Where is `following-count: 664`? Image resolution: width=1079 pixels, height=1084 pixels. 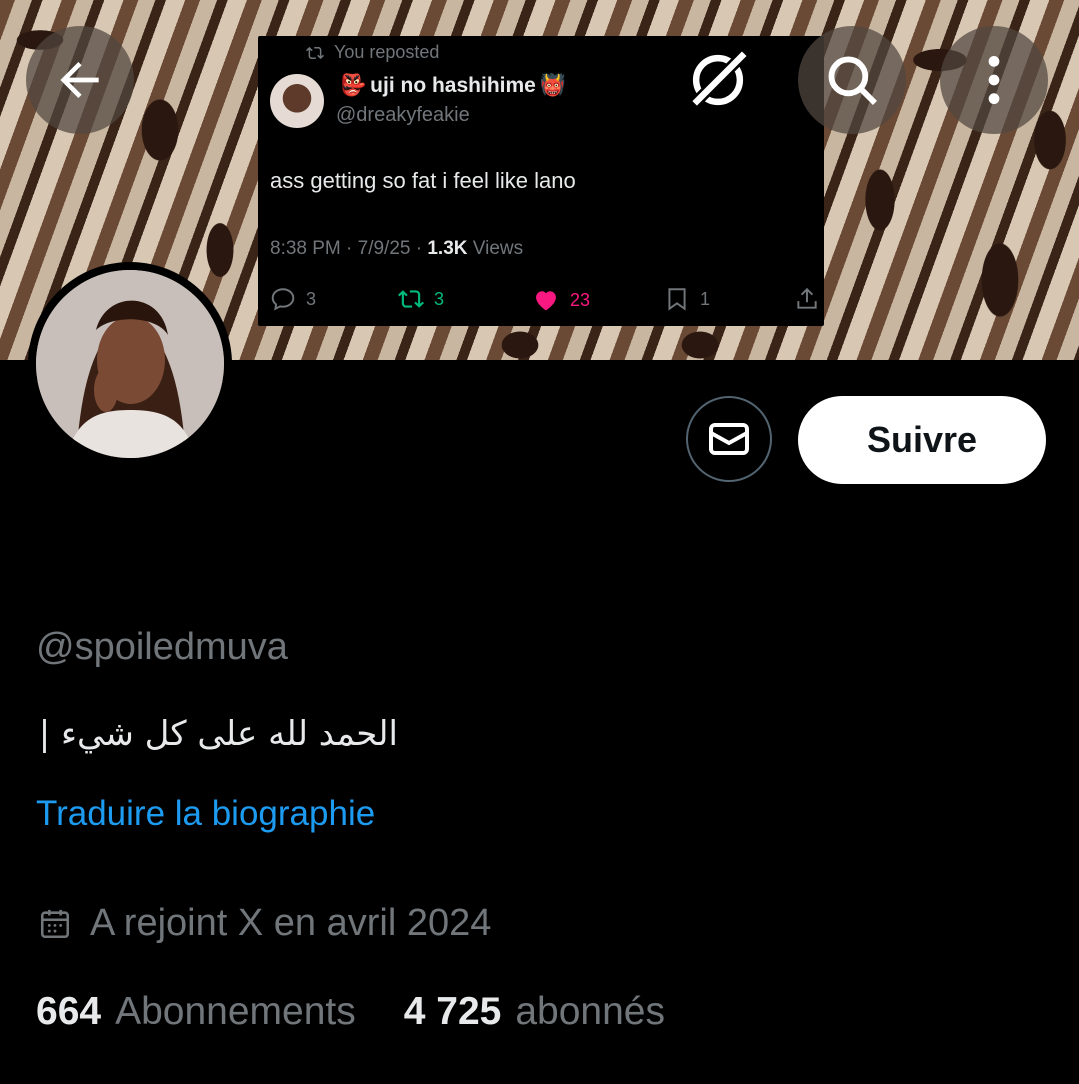 following-count: 664 is located at coordinates (69, 1011).